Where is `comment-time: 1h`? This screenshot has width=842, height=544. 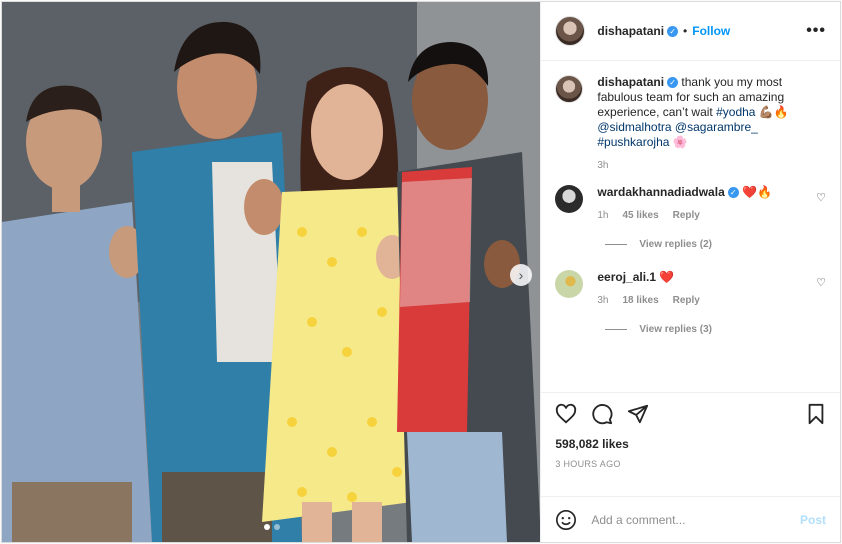 comment-time: 1h is located at coordinates (602, 215).